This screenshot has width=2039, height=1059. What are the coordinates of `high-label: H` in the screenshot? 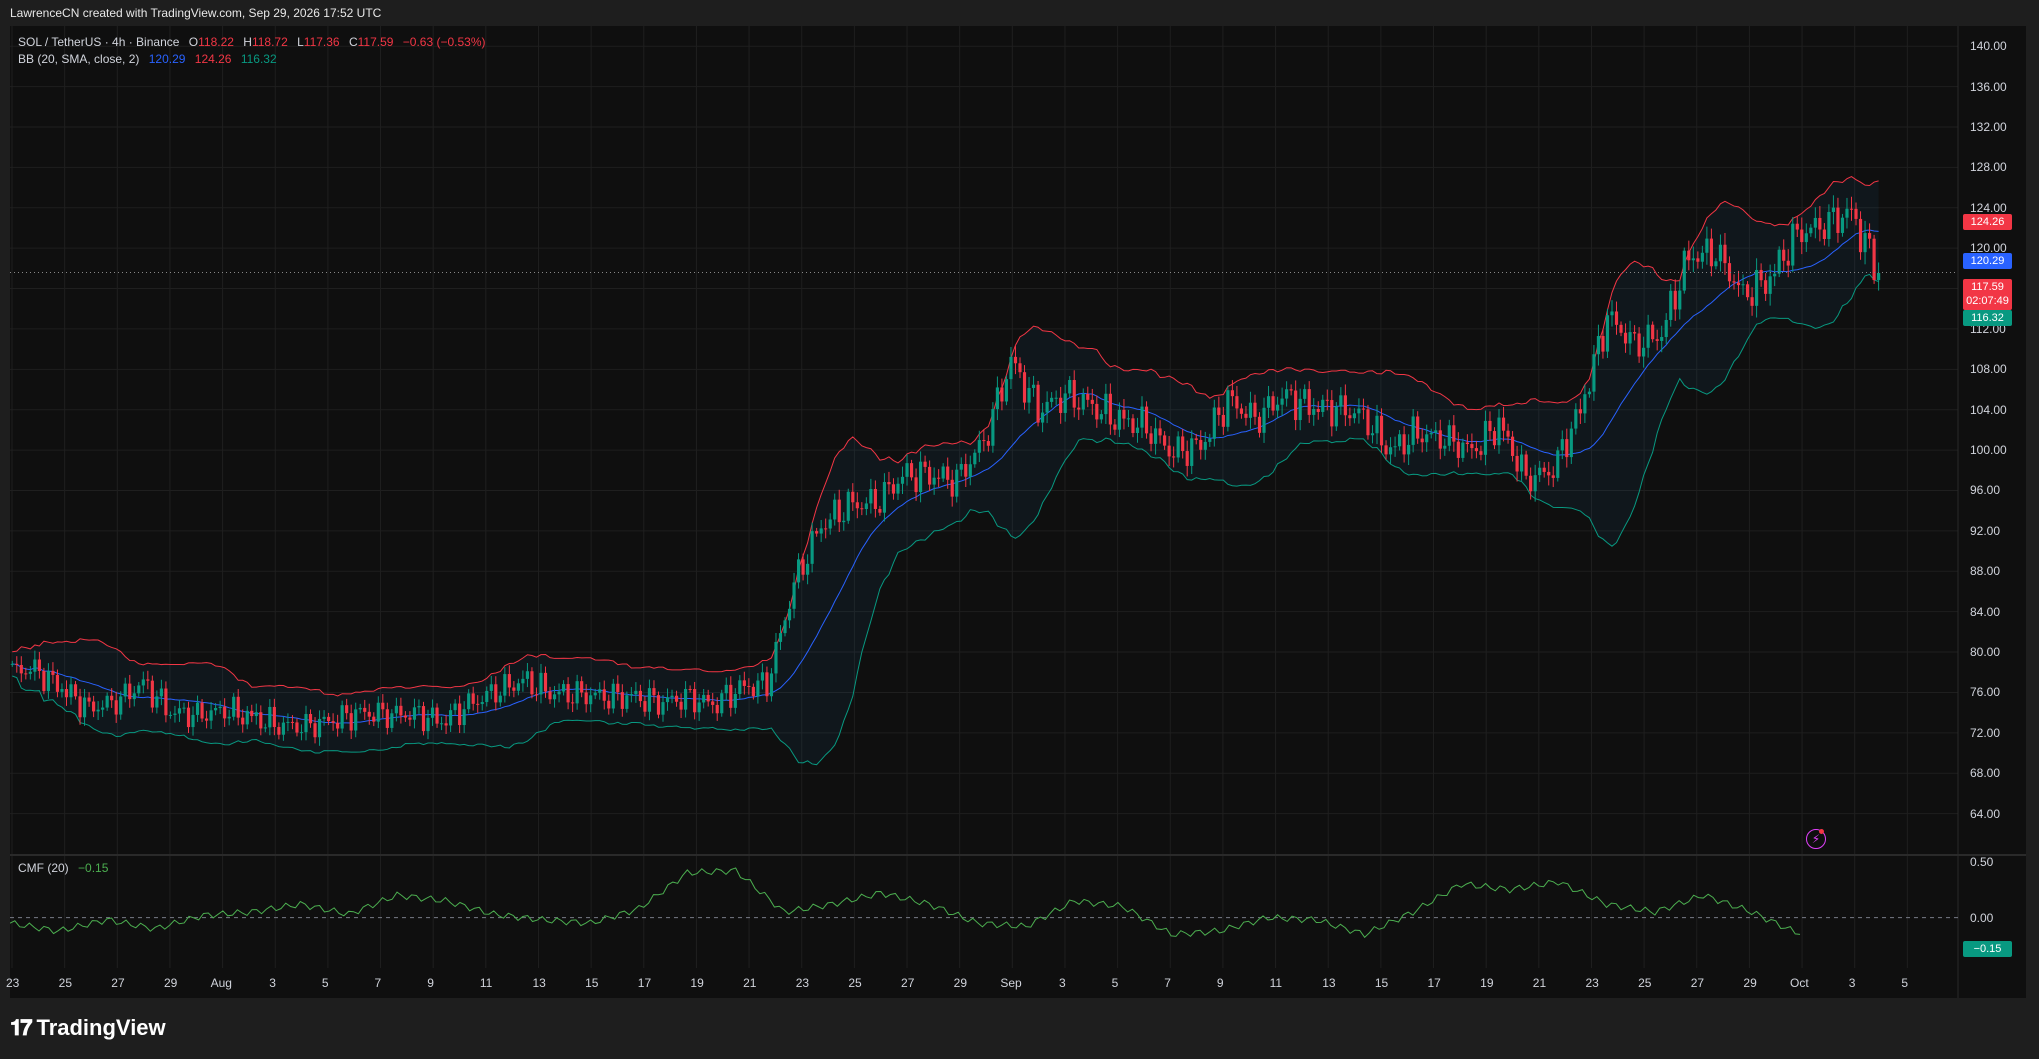 It's located at (247, 42).